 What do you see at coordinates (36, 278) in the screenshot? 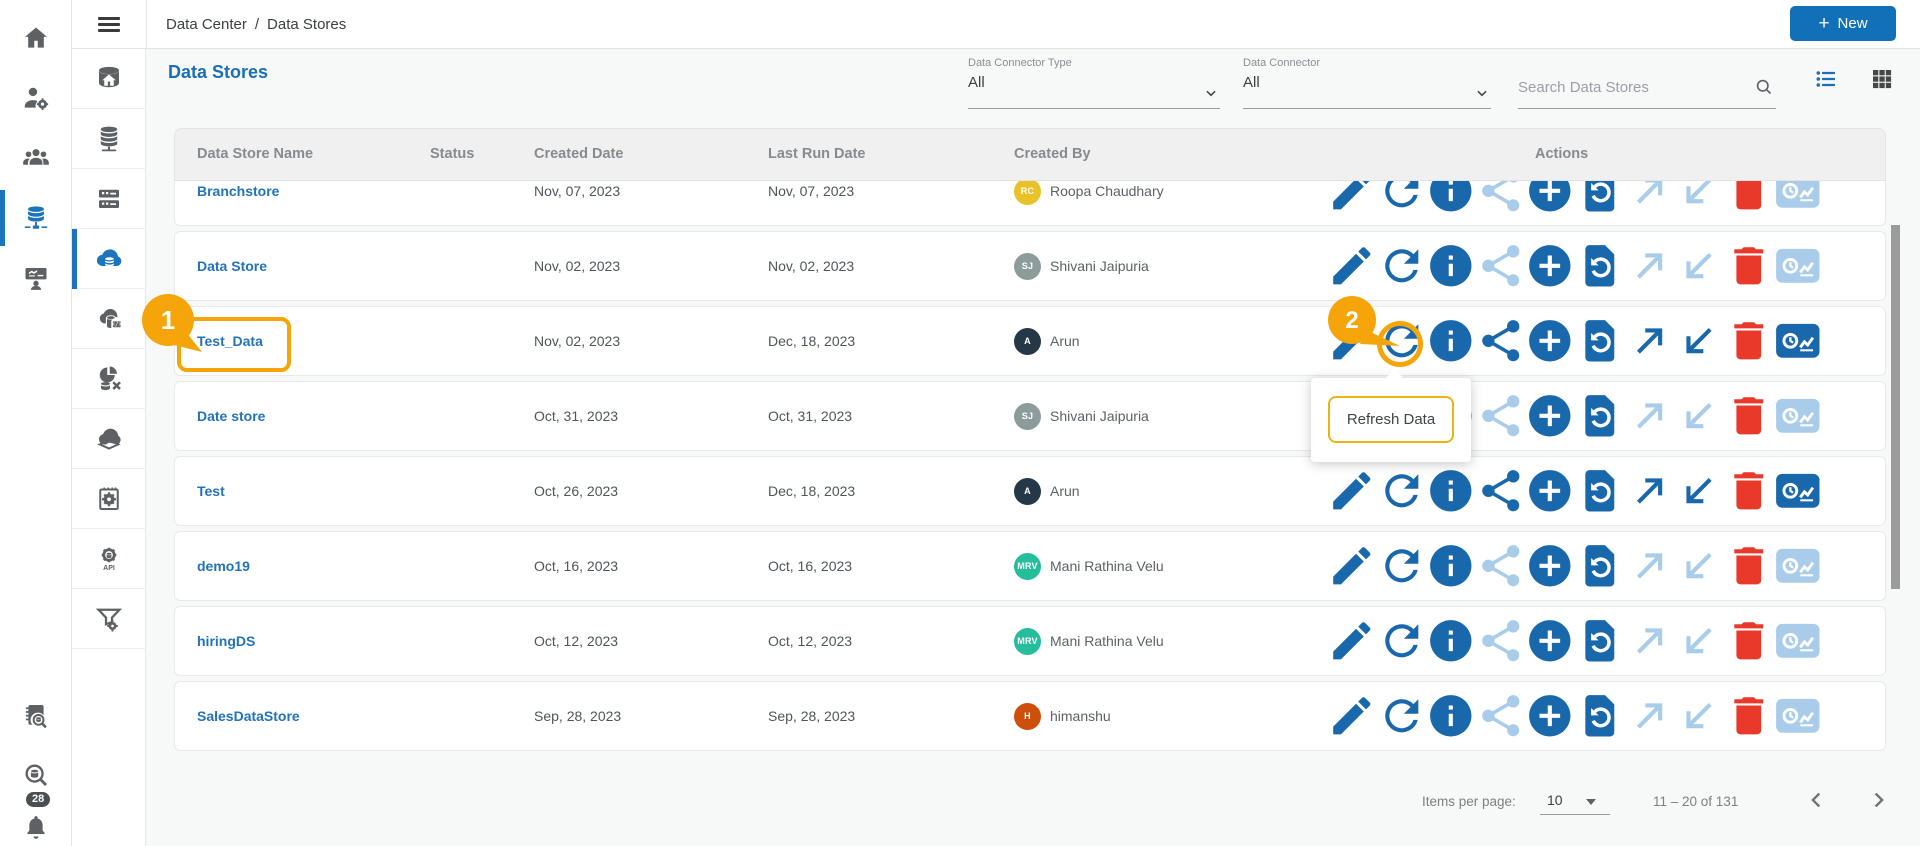
I see `sidebar-item-dashboard-person` at bounding box center [36, 278].